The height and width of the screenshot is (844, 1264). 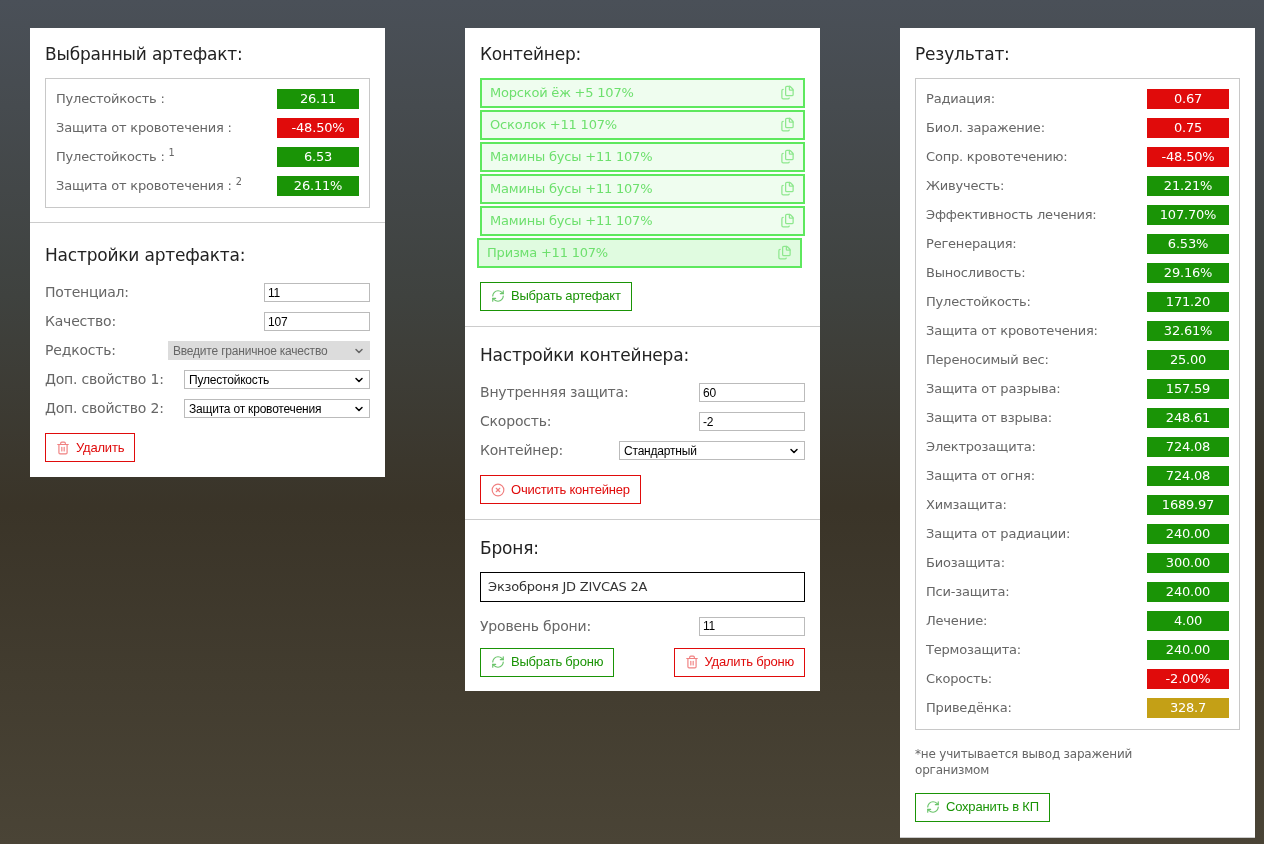 What do you see at coordinates (998, 534) in the screenshot?
I see `stat-label: Защита от радиации:` at bounding box center [998, 534].